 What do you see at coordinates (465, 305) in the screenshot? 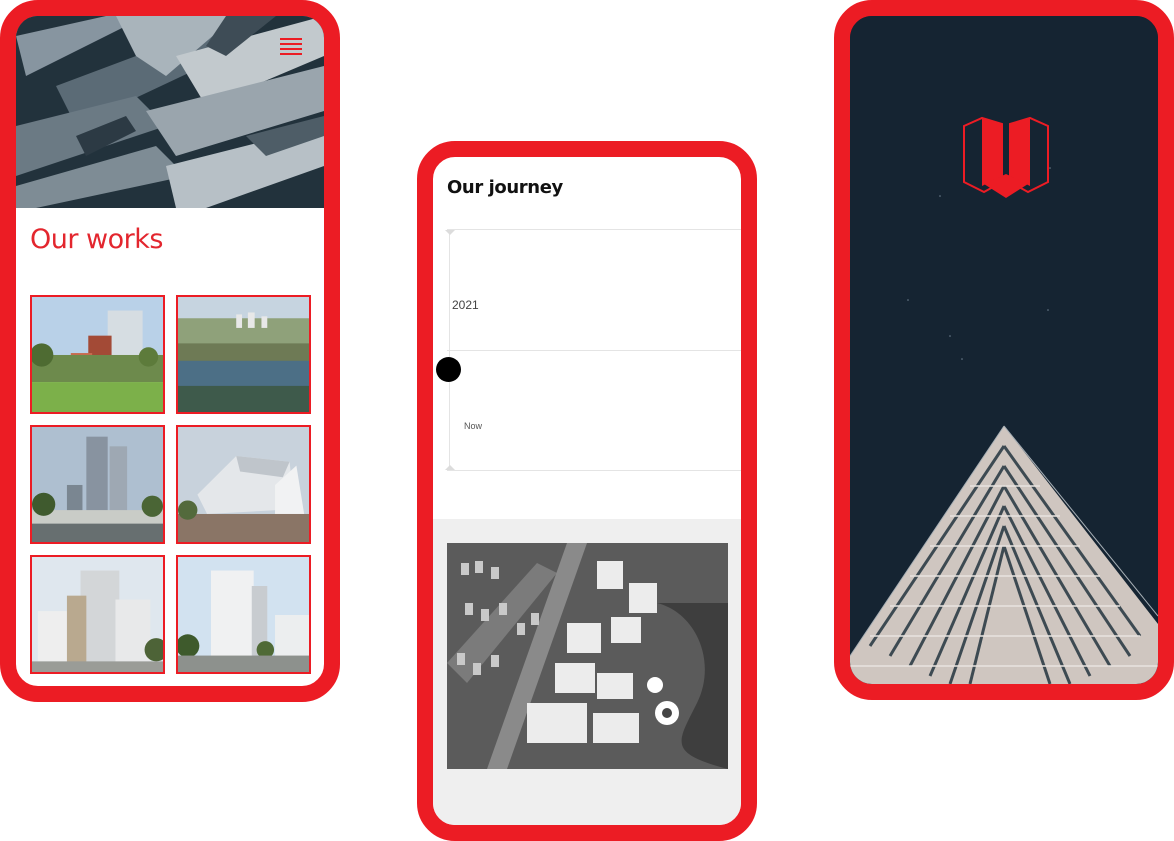
I see `timeline-item-label: 2021` at bounding box center [465, 305].